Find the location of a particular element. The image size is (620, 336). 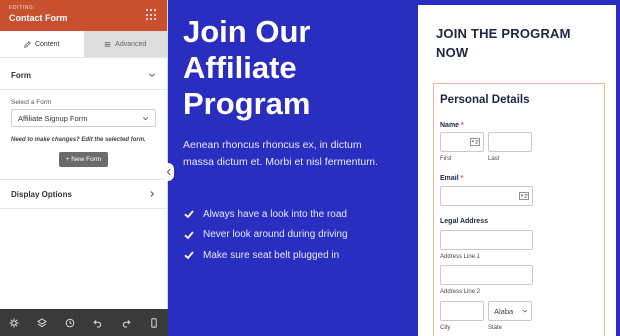

editor-title: Contact Form is located at coordinates (38, 18).